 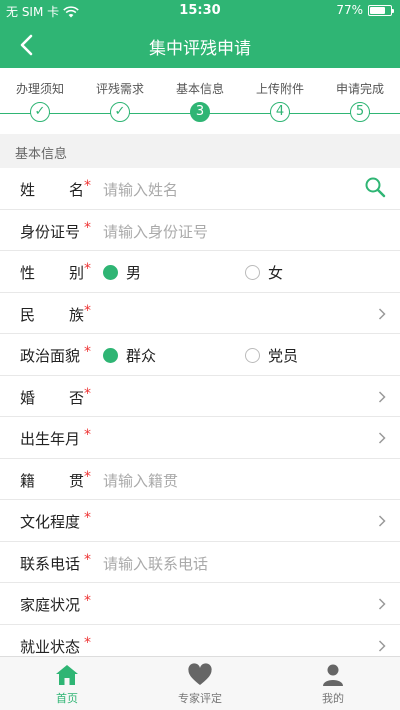 I want to click on tab-mine: 我的, so click(x=333, y=684).